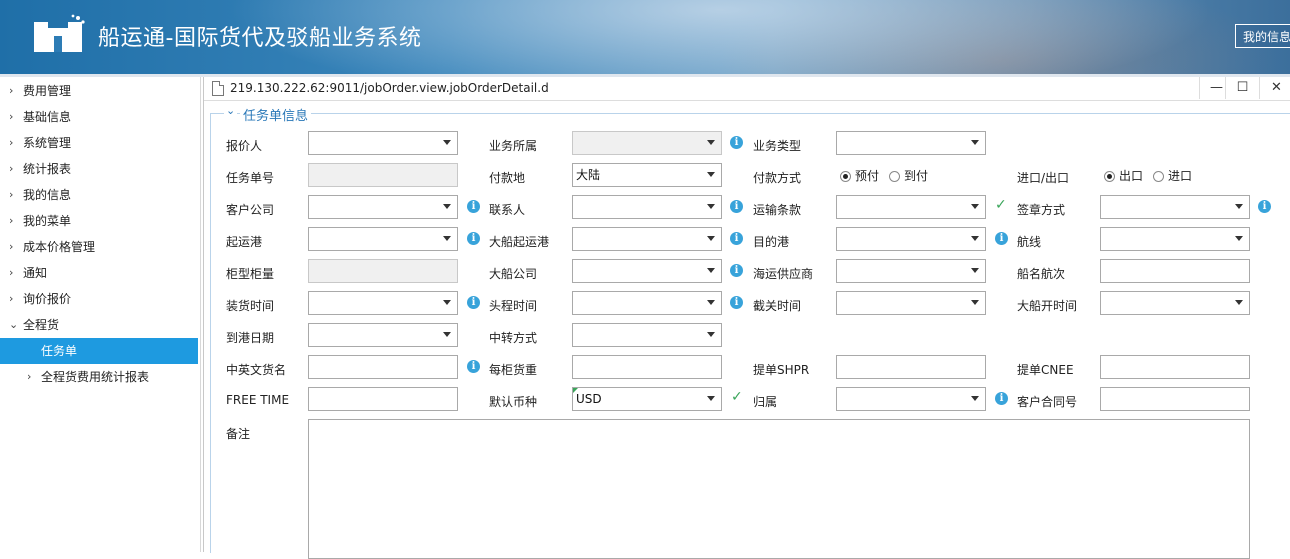 The height and width of the screenshot is (559, 1290). Describe the element at coordinates (513, 306) in the screenshot. I see `first-leg-time-label: 头程时间` at that location.